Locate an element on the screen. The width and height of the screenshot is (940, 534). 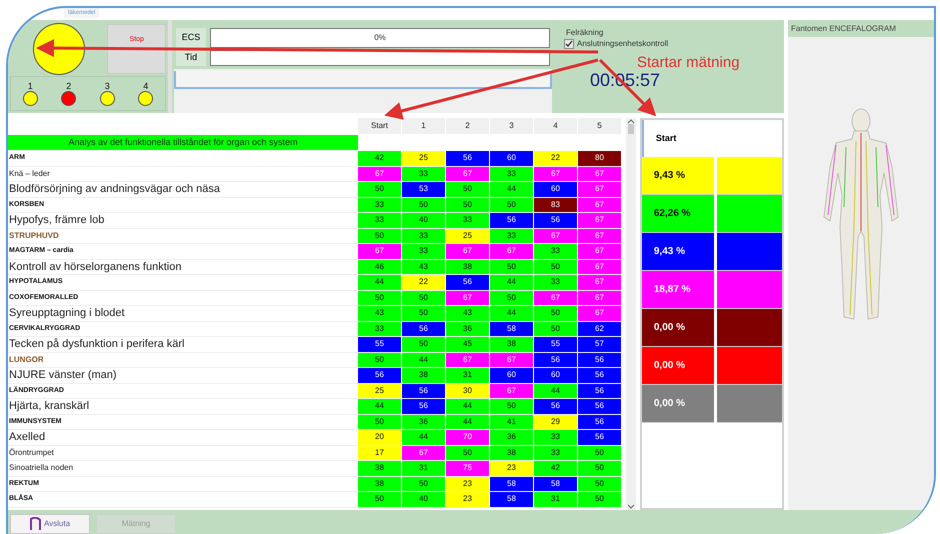
checkbox-label: Anslutningsenhetskontroll is located at coordinates (622, 44).